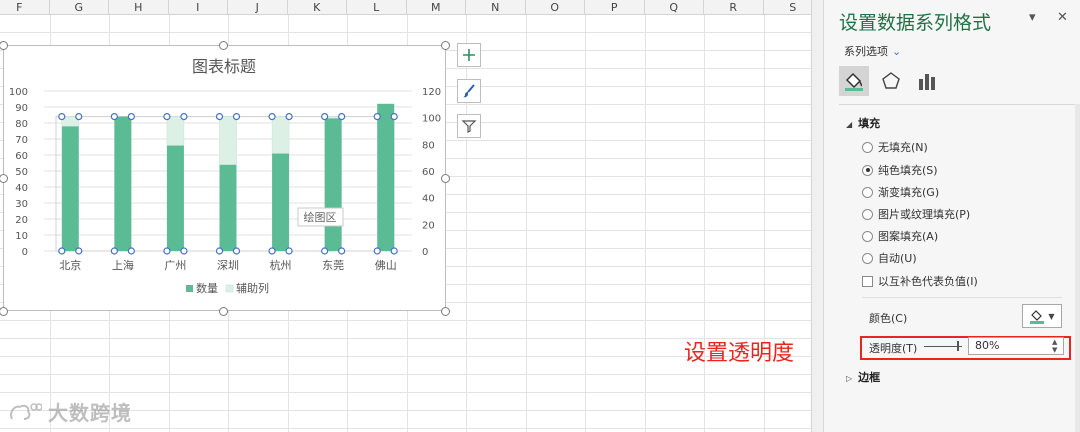  What do you see at coordinates (1042, 316) in the screenshot?
I see `color-picker-button: ▼` at bounding box center [1042, 316].